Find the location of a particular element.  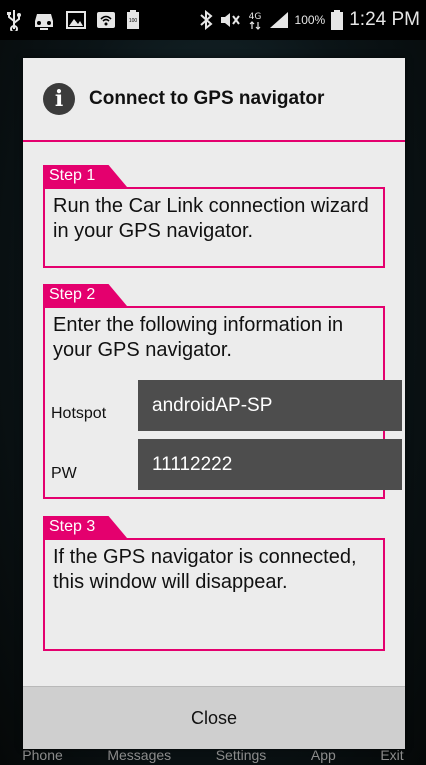

status-bar-right: 4G 100% 1:24 PM is located at coordinates (309, 20).